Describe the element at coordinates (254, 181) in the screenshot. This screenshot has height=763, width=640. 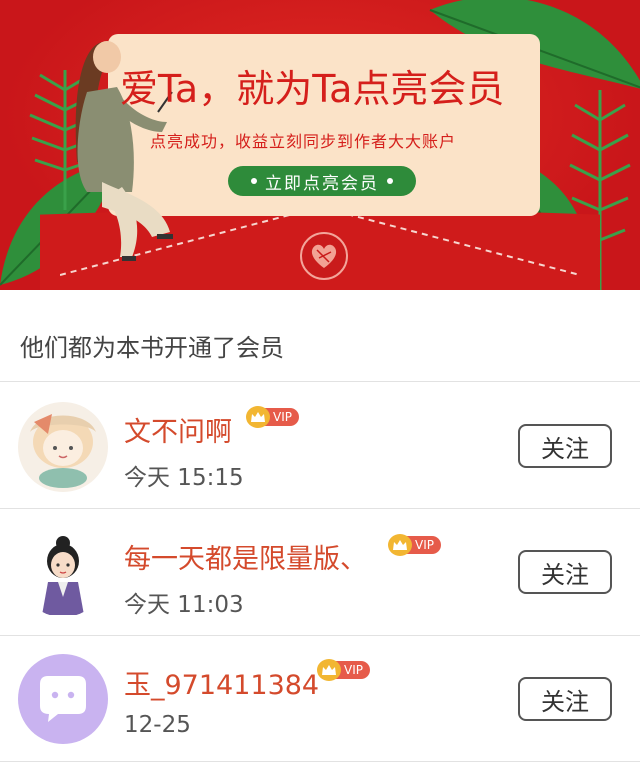
I see `button-dot-left` at that location.